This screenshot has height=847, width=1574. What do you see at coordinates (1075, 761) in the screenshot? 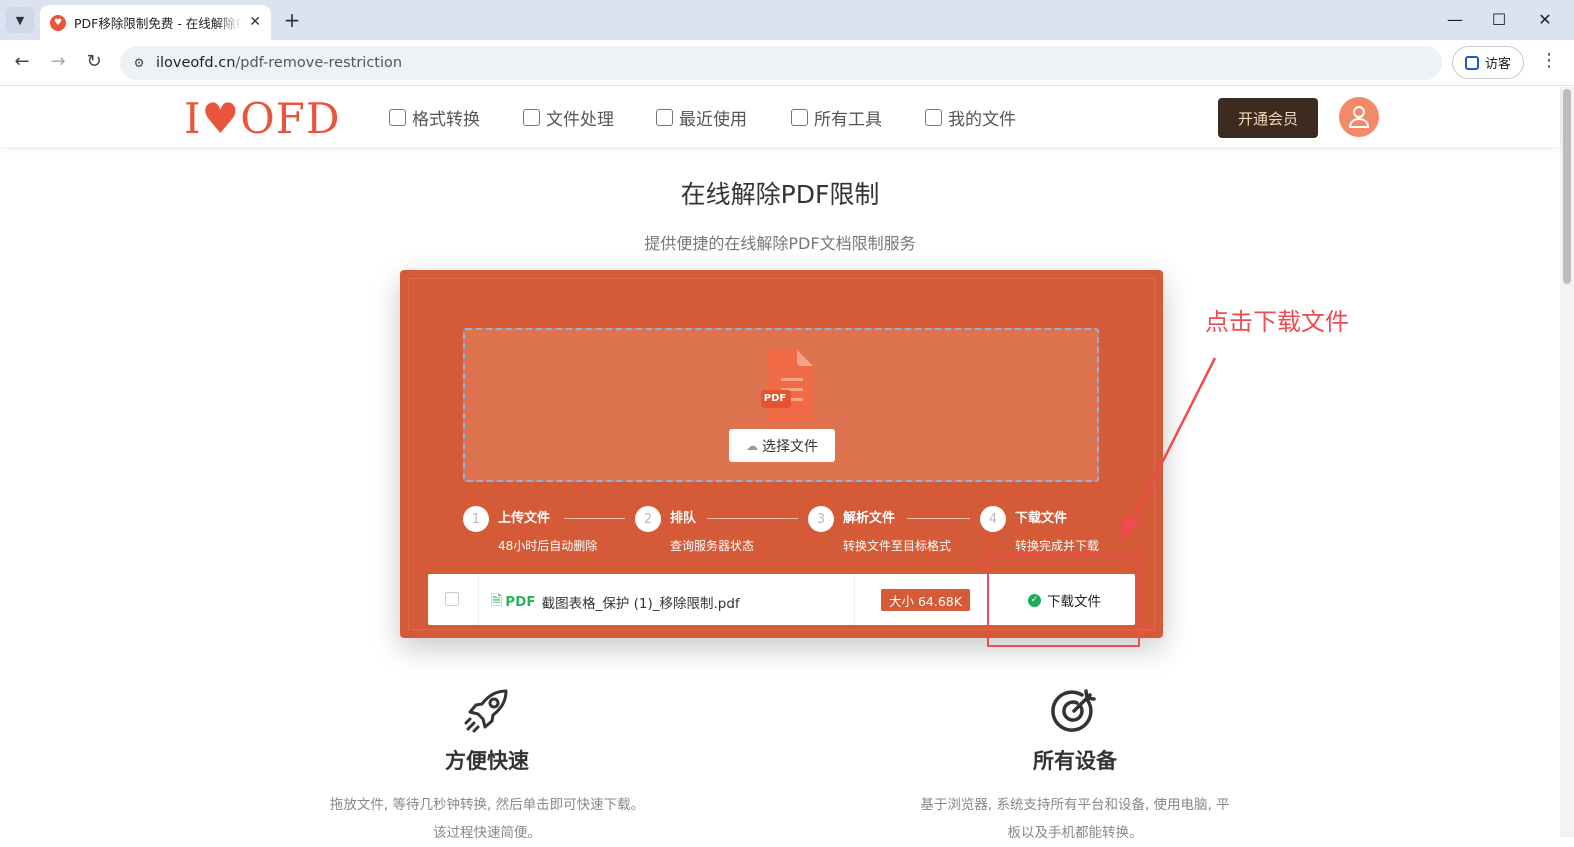
I see `feature-title: 所有设备` at bounding box center [1075, 761].